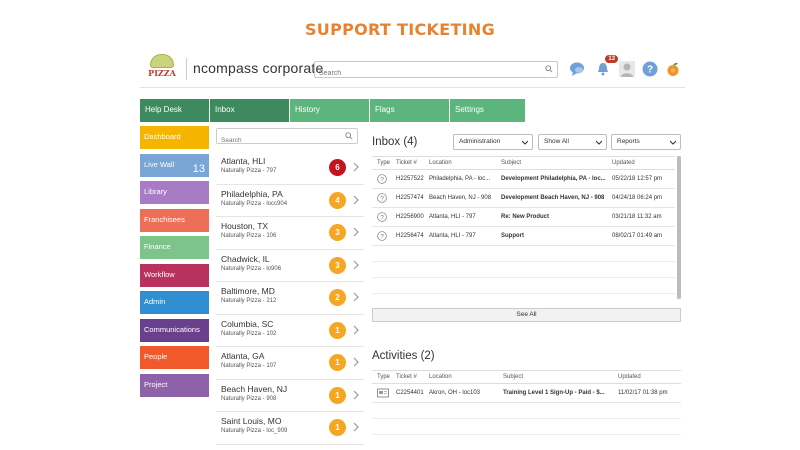 The image size is (800, 450). What do you see at coordinates (487, 110) in the screenshot?
I see `tab-settings: Settings` at bounding box center [487, 110].